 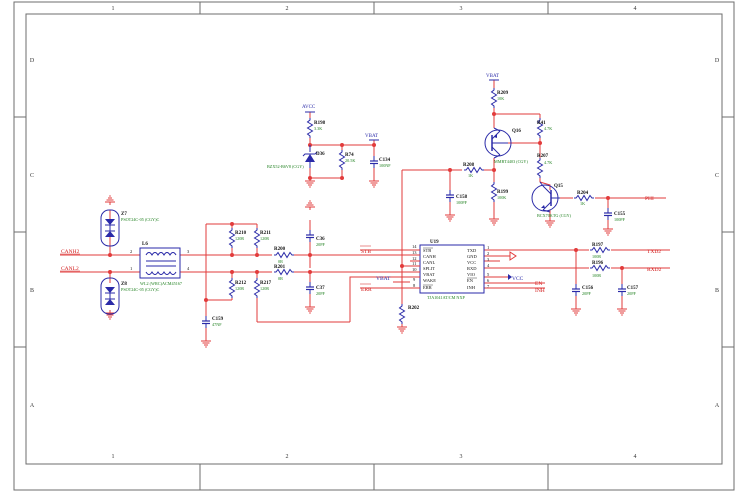 I want to click on zone-labels-left: D C B A, so click(x=32, y=233).